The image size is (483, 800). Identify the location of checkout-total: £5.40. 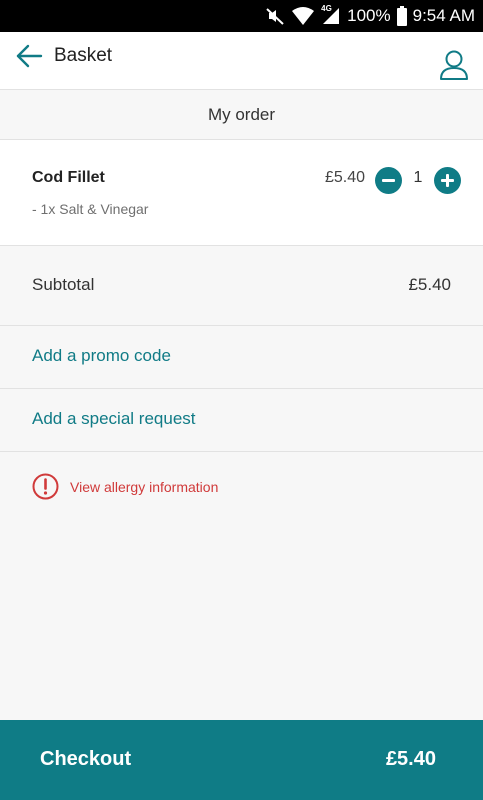
(410, 759).